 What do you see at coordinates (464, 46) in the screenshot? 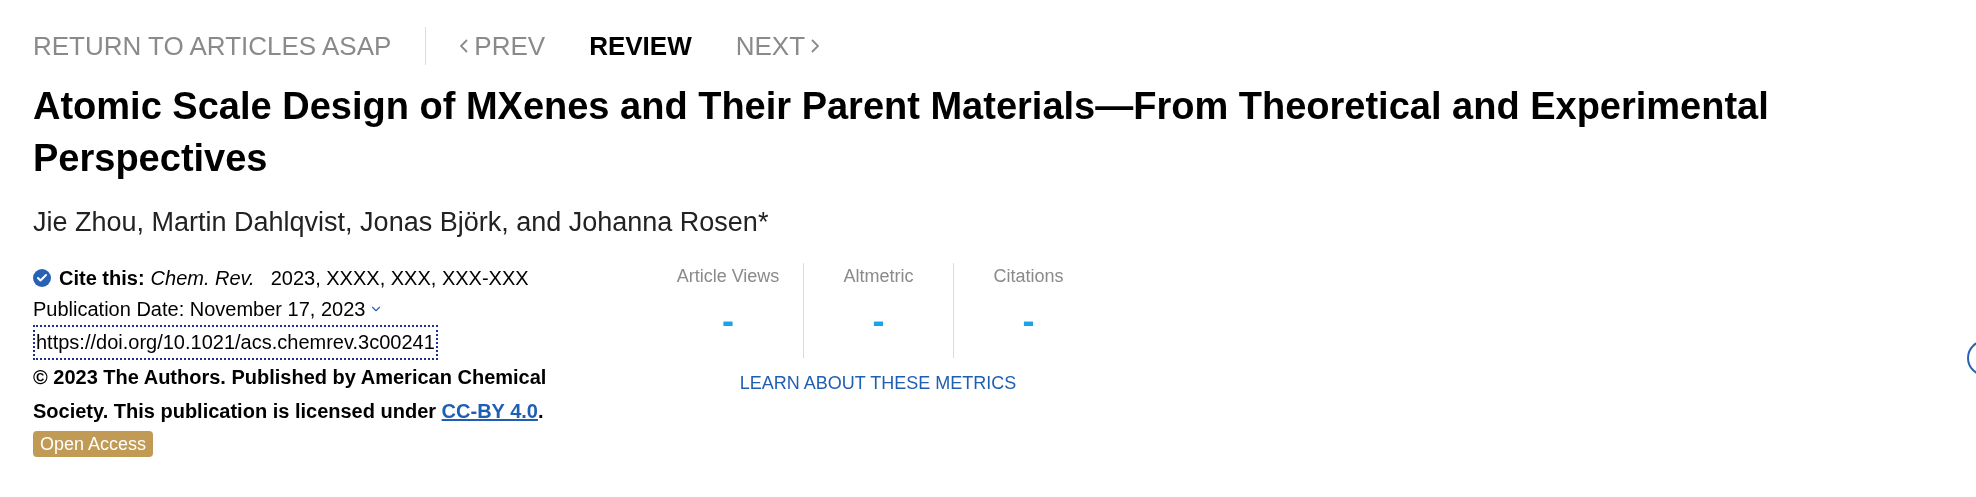
I see `chevron-left-icon` at bounding box center [464, 46].